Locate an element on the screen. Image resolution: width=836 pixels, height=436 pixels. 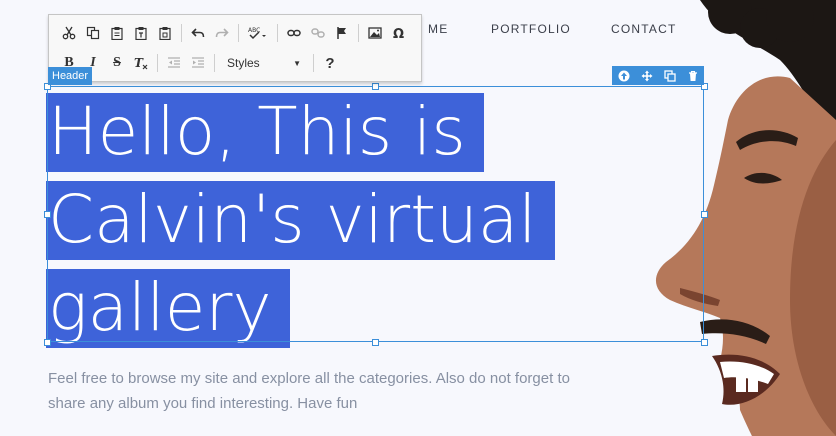
cut-icon is located at coordinates (69, 33).